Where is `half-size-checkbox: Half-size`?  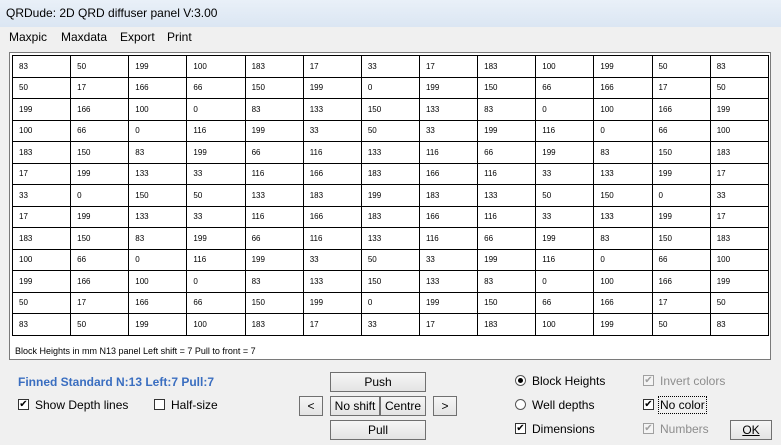
half-size-checkbox: Half-size is located at coordinates (186, 405).